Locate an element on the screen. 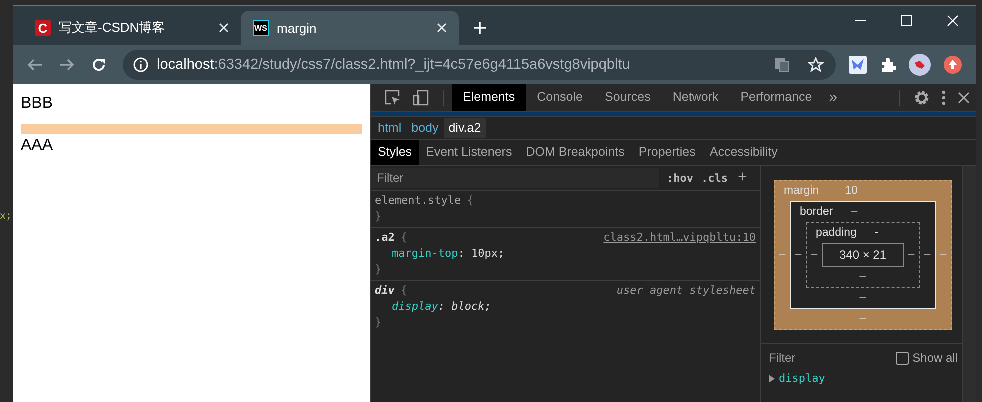  box-label: border is located at coordinates (817, 212).